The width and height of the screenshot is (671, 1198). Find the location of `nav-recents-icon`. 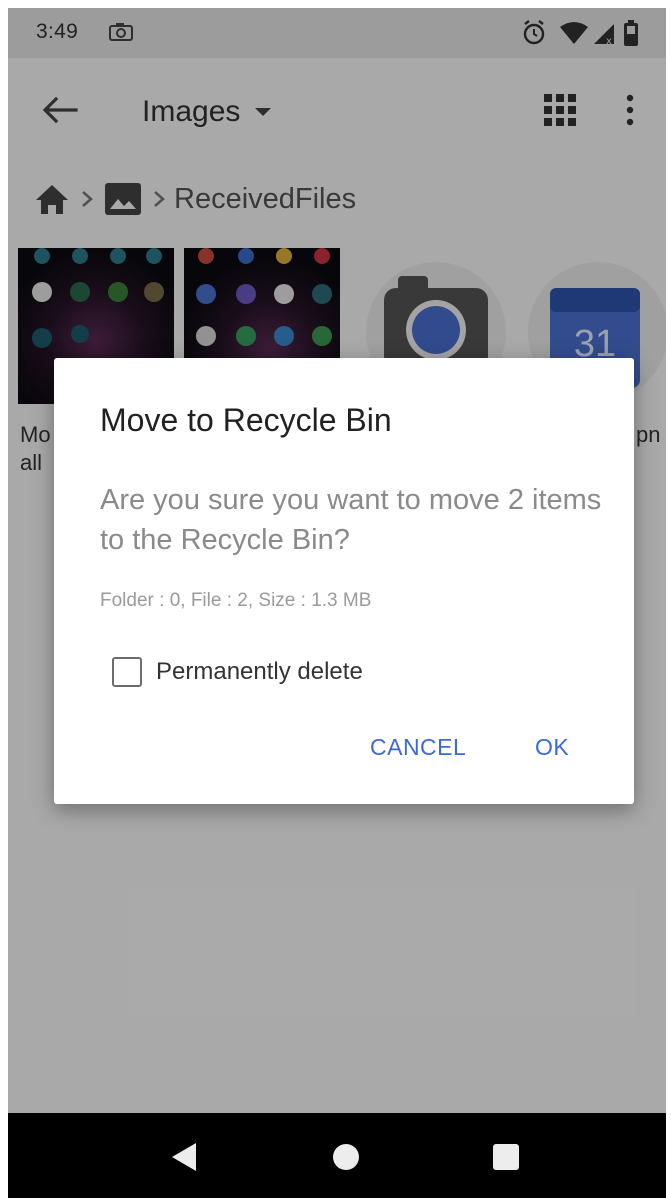

nav-recents-icon is located at coordinates (506, 1157).